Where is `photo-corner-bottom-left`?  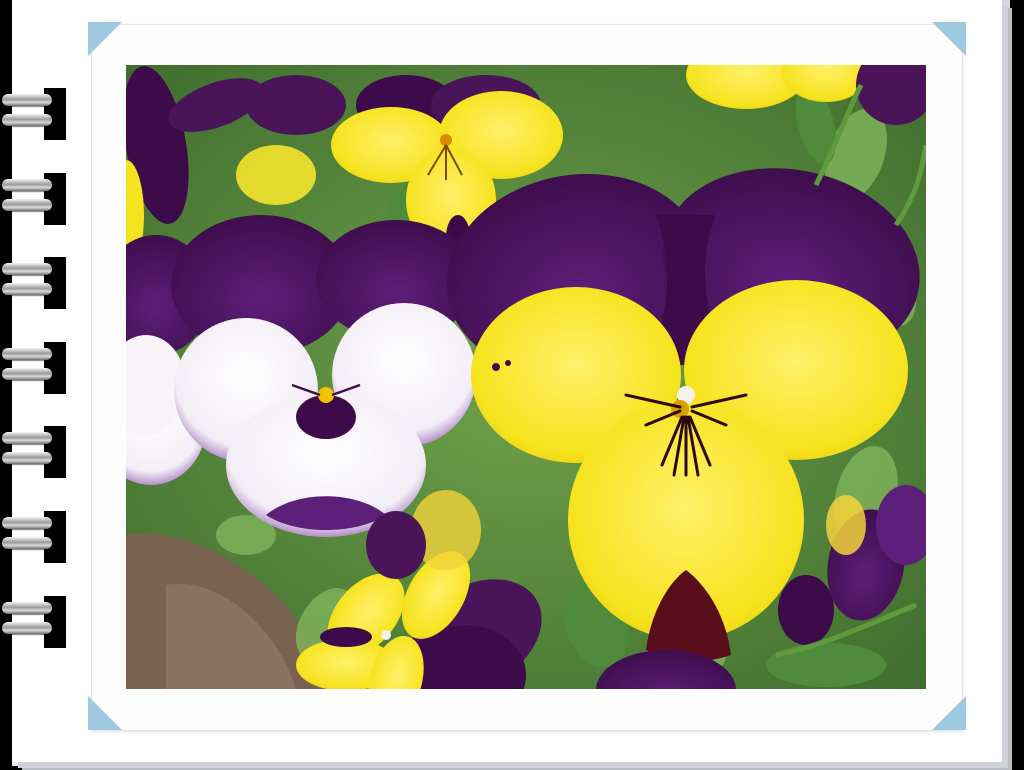 photo-corner-bottom-left is located at coordinates (105, 713).